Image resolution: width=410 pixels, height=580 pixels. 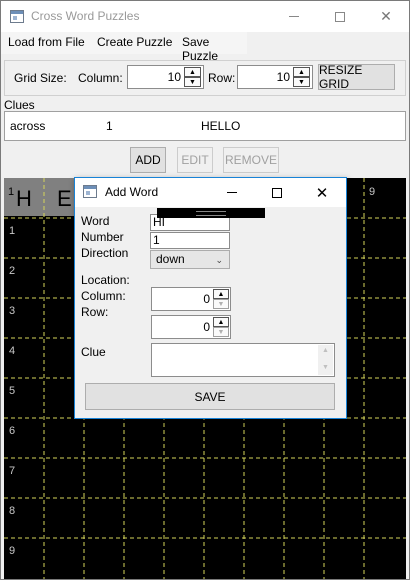 What do you see at coordinates (206, 327) in the screenshot?
I see `location-row-value: 0` at bounding box center [206, 327].